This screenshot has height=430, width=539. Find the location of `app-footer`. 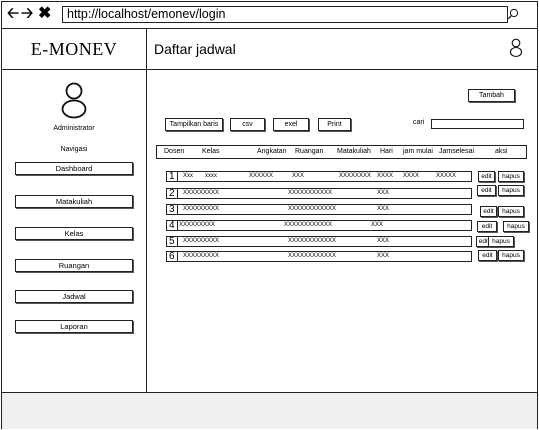

app-footer is located at coordinates (269, 410).